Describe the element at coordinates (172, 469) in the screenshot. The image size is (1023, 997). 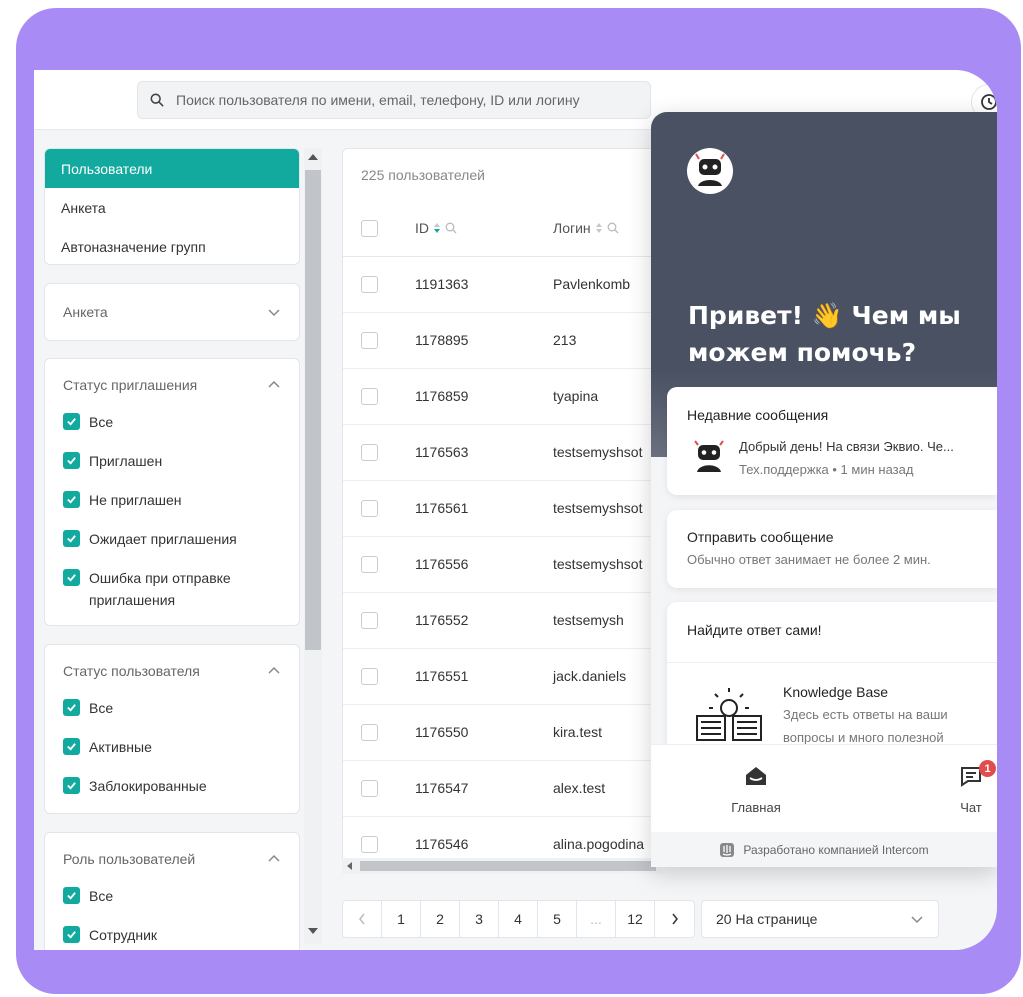
I see `invite-option-invited: Приглашен` at that location.